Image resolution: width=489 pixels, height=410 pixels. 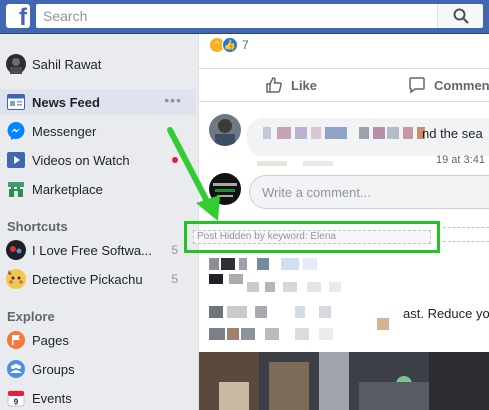 I want to click on sidebar-item-news-feed: News Feed •••, so click(x=98, y=102).